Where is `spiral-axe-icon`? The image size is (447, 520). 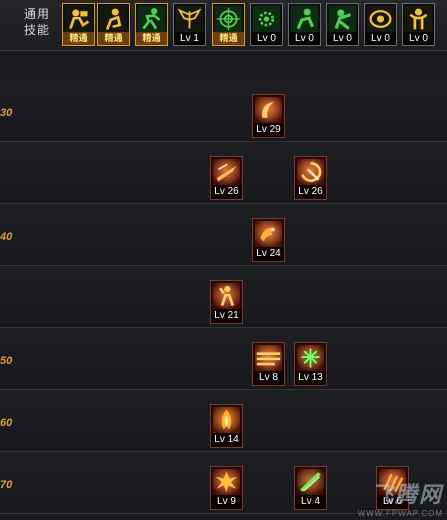
spiral-axe-icon is located at coordinates (310, 172).